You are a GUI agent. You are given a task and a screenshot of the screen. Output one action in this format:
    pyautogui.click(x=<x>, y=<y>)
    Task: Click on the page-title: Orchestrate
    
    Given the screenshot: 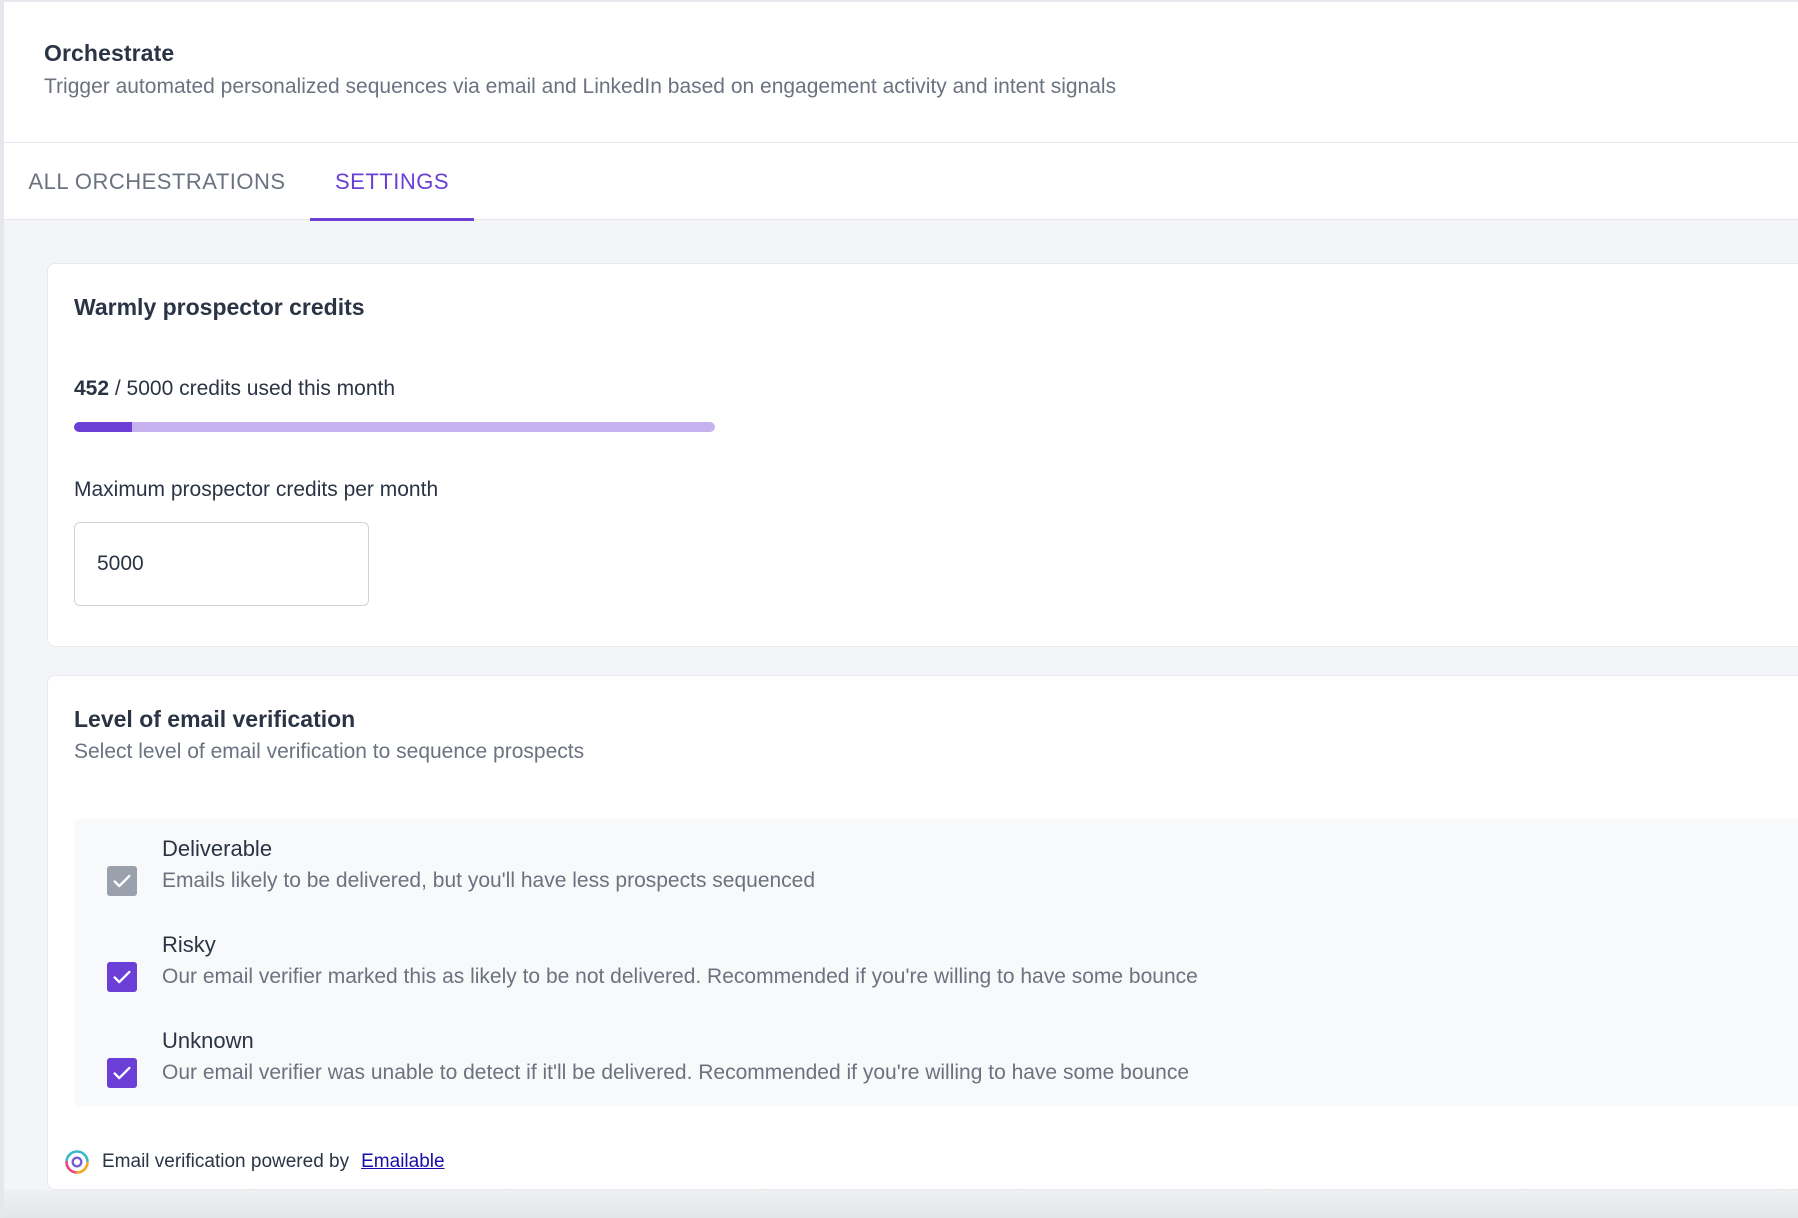 What is the action you would take?
    pyautogui.click(x=109, y=53)
    